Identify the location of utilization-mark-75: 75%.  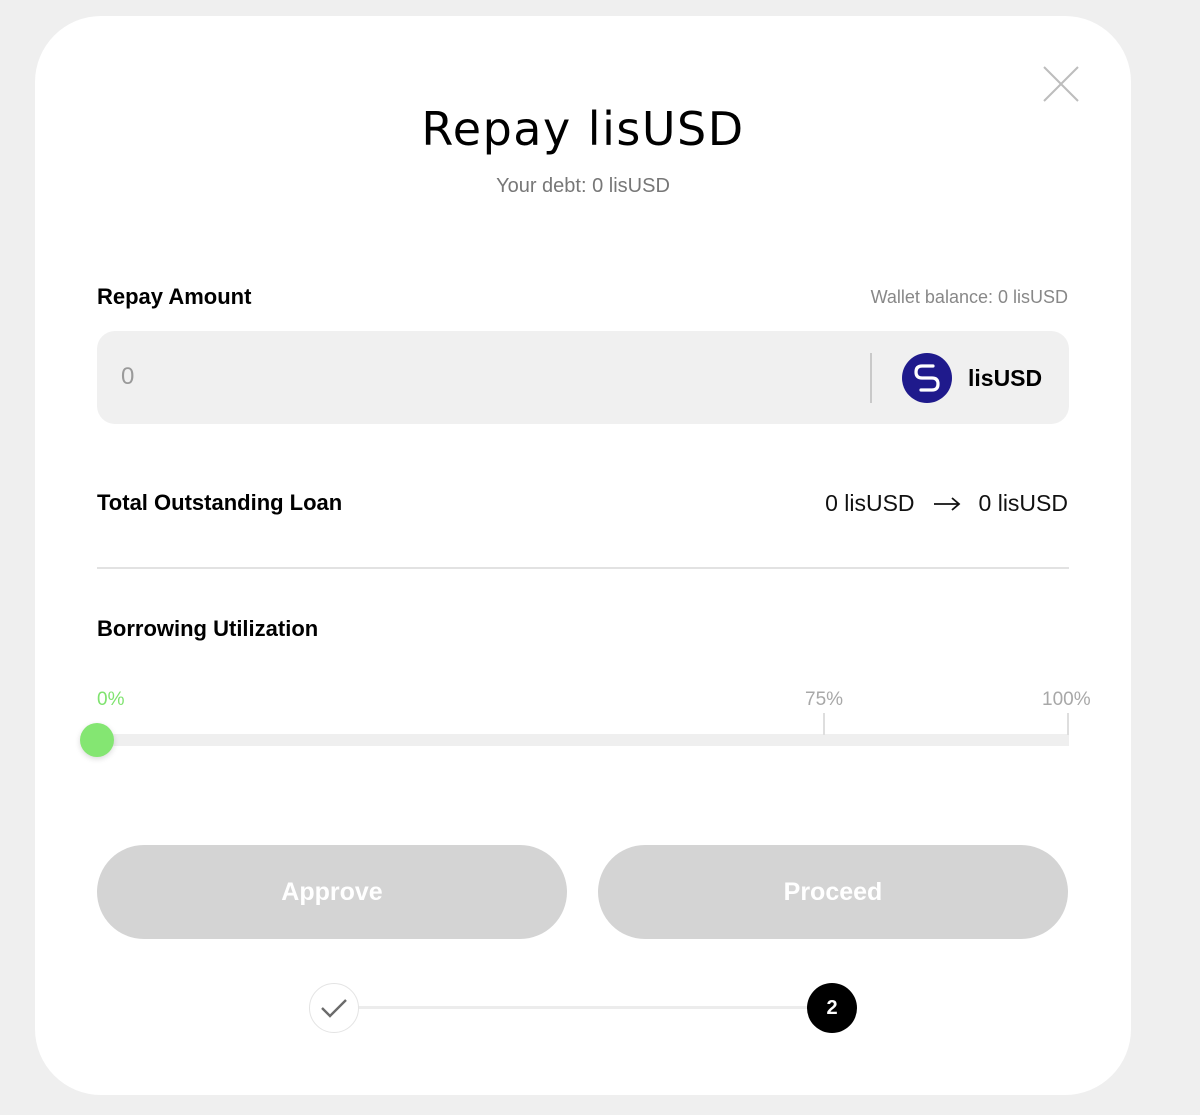
(824, 699).